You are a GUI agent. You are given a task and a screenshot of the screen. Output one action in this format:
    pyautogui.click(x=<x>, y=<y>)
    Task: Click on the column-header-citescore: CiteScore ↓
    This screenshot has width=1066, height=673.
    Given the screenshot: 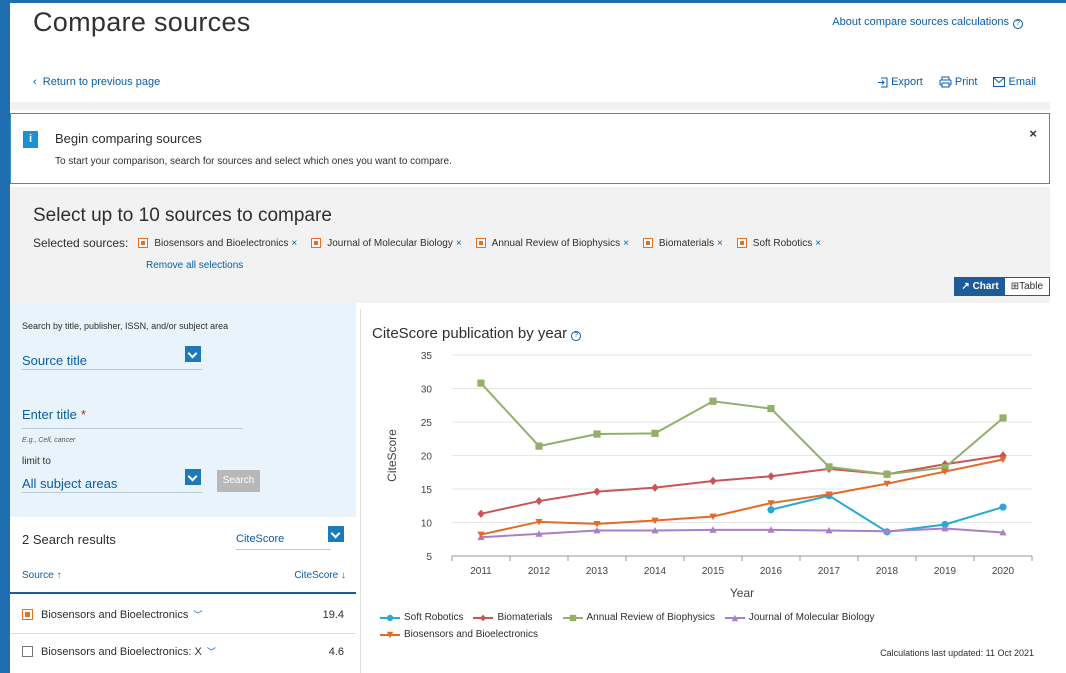 What is the action you would take?
    pyautogui.click(x=320, y=575)
    